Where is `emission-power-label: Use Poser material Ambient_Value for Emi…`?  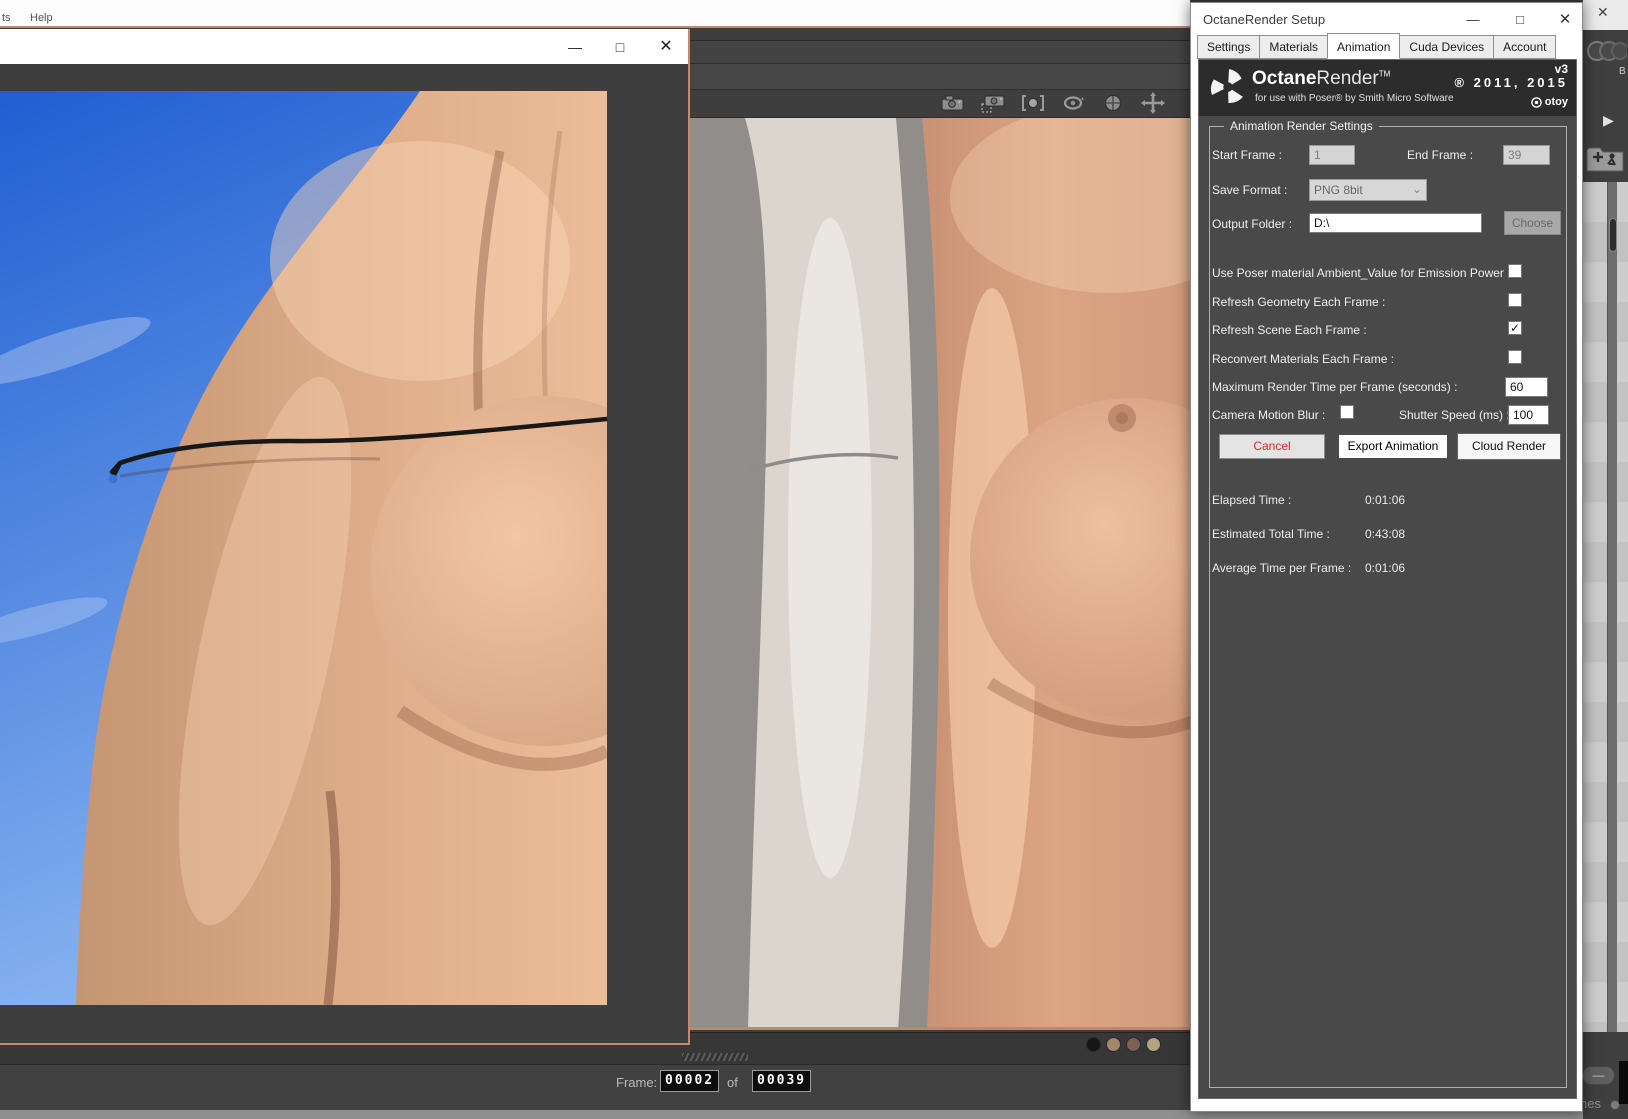 emission-power-label: Use Poser material Ambient_Value for Emi… is located at coordinates (1361, 273).